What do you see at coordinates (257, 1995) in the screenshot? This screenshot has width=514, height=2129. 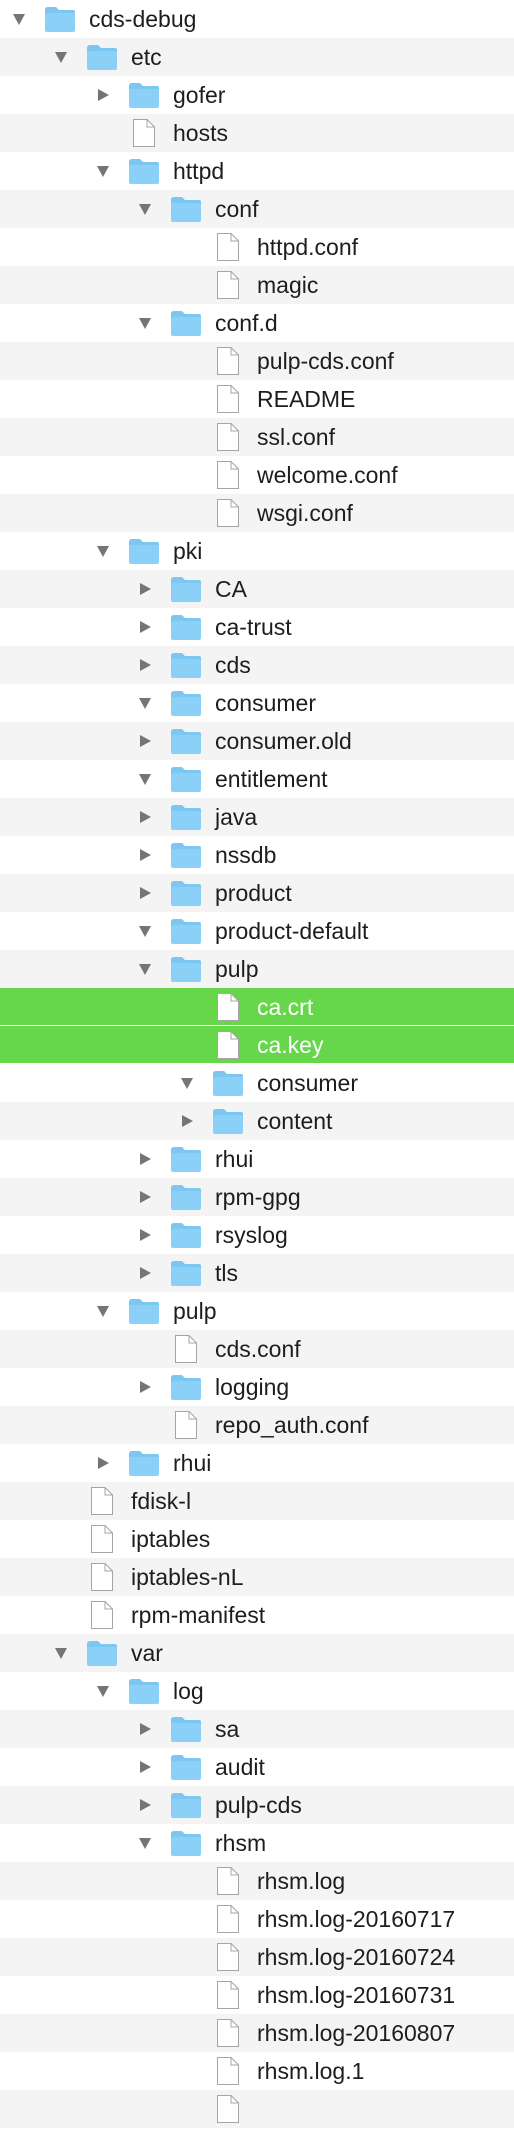 I see `file-row-rhsm-log-20160731: rhsm.log-20160731` at bounding box center [257, 1995].